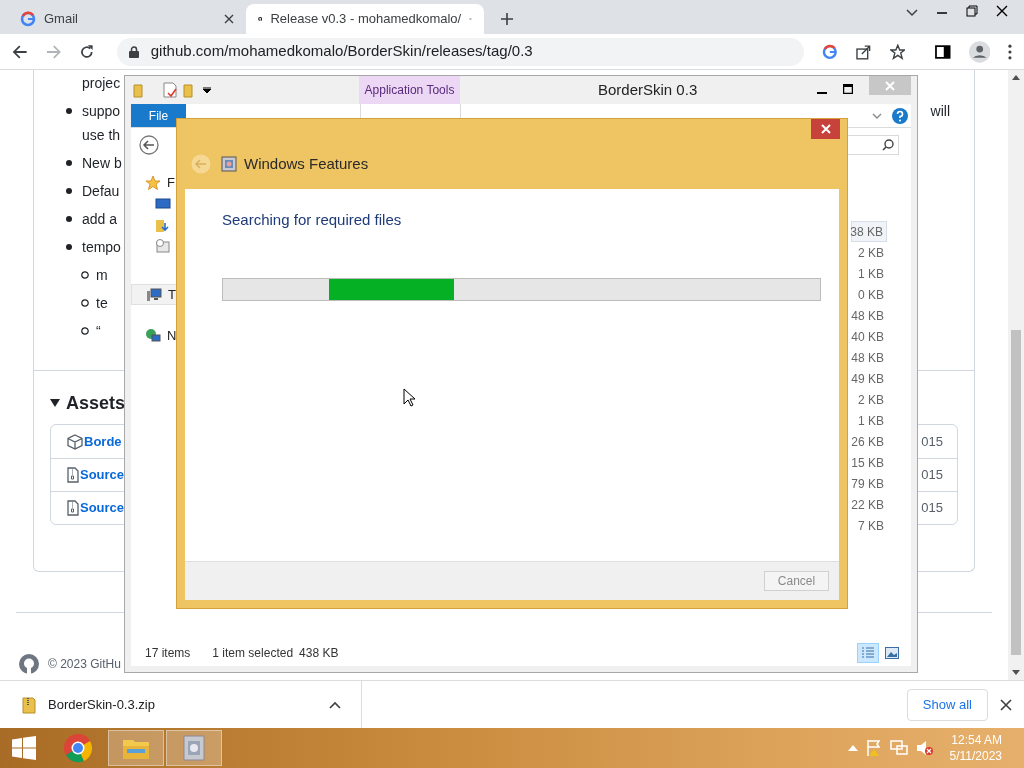  Describe the element at coordinates (1016, 672) in the screenshot. I see `scroll-down-icon` at that location.